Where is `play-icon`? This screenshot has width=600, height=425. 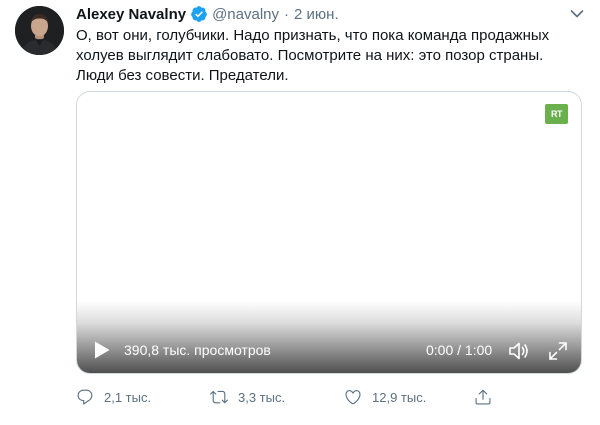 play-icon is located at coordinates (102, 350).